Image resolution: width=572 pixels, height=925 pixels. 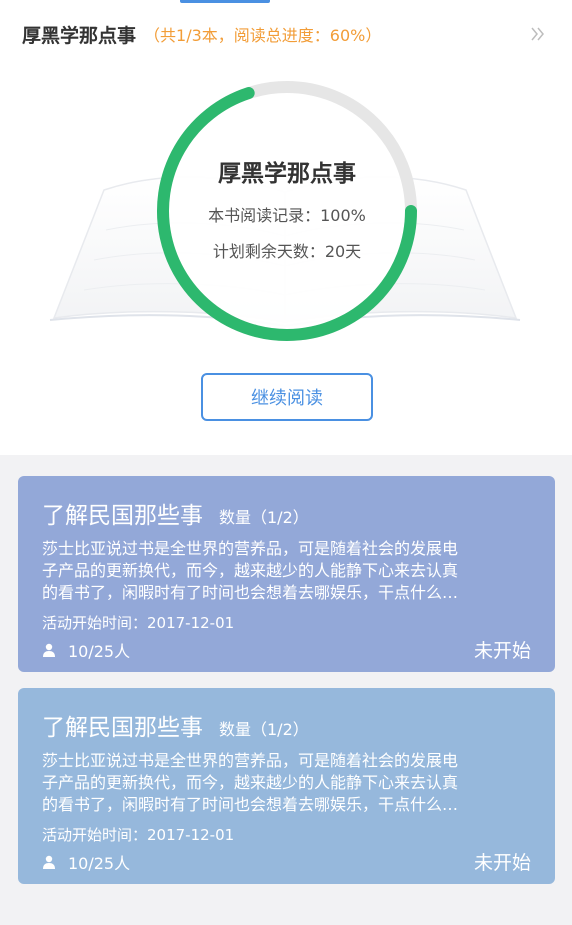 I want to click on book-reading-record: 本书阅读记录：100%, so click(x=287, y=215).